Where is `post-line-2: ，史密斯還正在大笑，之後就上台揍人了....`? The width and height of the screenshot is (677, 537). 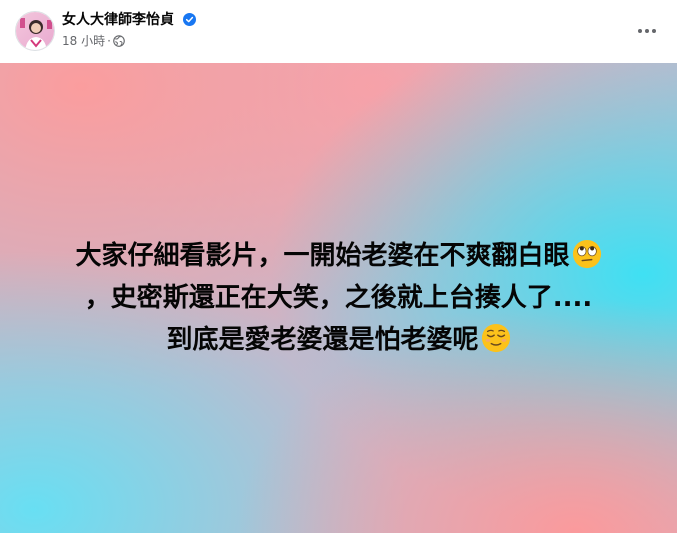 post-line-2: ，史密斯還正在大笑，之後就上台揍人了.... is located at coordinates (339, 298).